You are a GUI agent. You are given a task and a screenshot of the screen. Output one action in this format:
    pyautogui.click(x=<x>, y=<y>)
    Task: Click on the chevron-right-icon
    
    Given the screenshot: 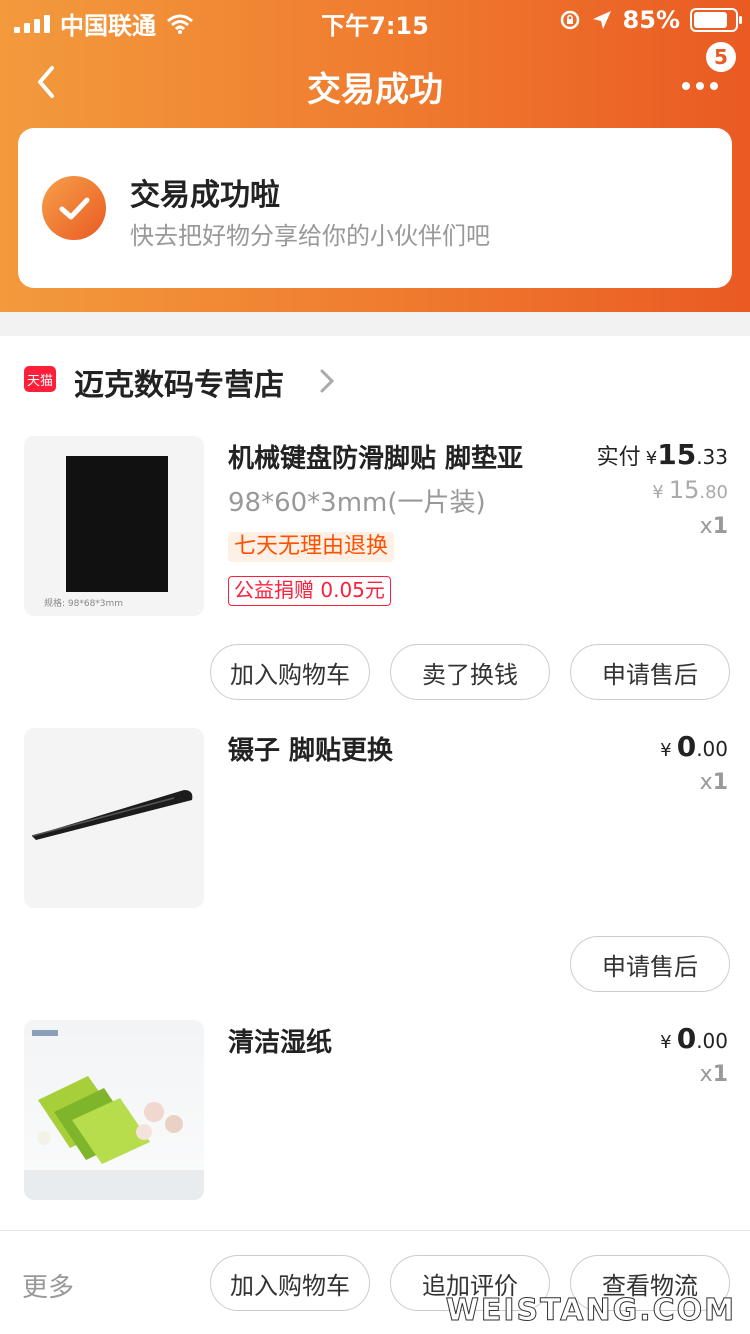 What is the action you would take?
    pyautogui.click(x=327, y=381)
    